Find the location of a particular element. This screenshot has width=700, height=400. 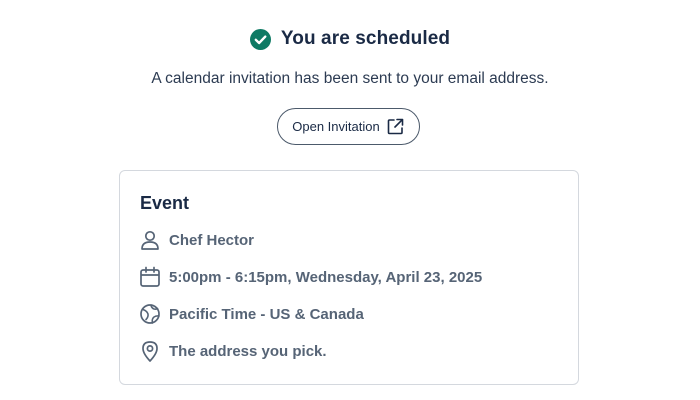

confirmation-header: You are scheduled is located at coordinates (350, 39).